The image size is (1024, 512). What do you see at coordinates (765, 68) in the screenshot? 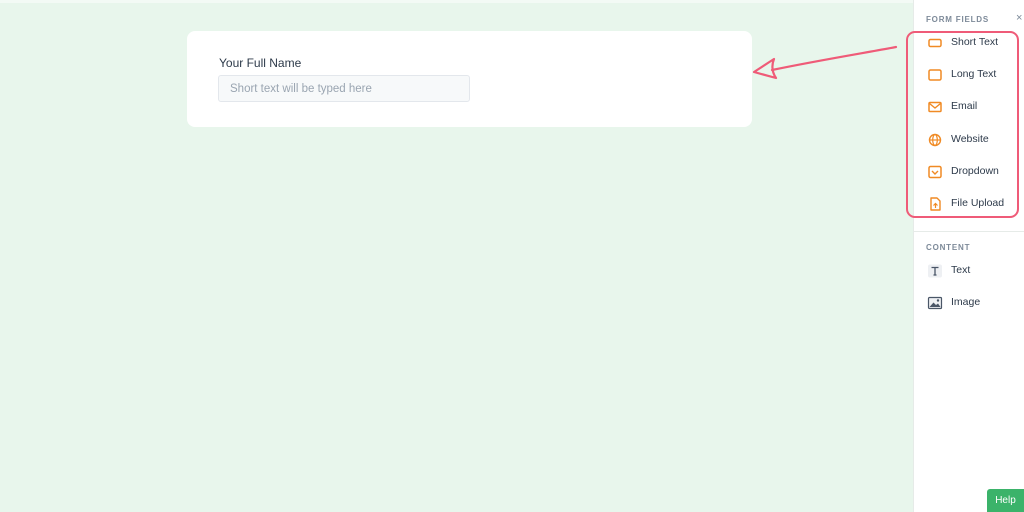
I see `arrow-head` at bounding box center [765, 68].